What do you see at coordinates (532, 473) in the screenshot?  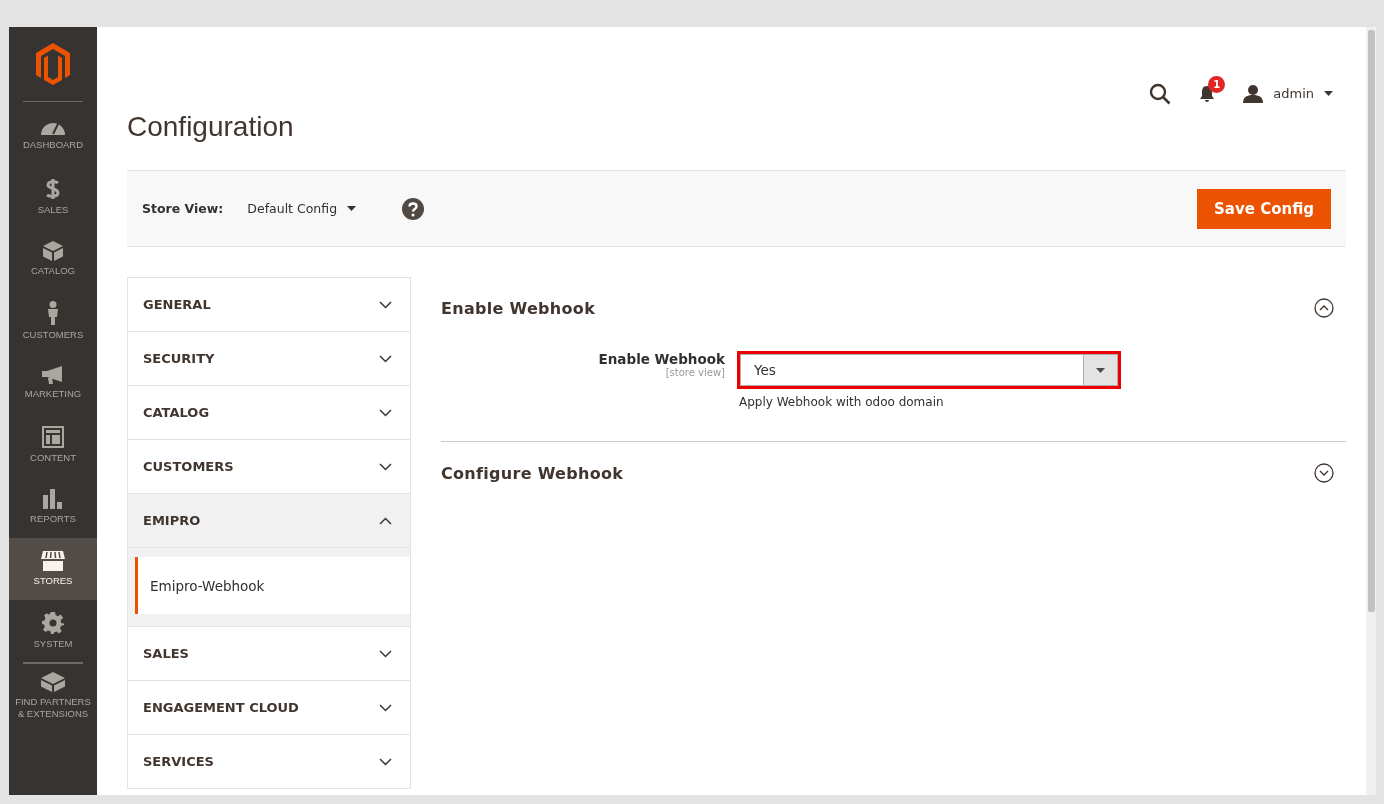 I see `section-title: Configure Webhook` at bounding box center [532, 473].